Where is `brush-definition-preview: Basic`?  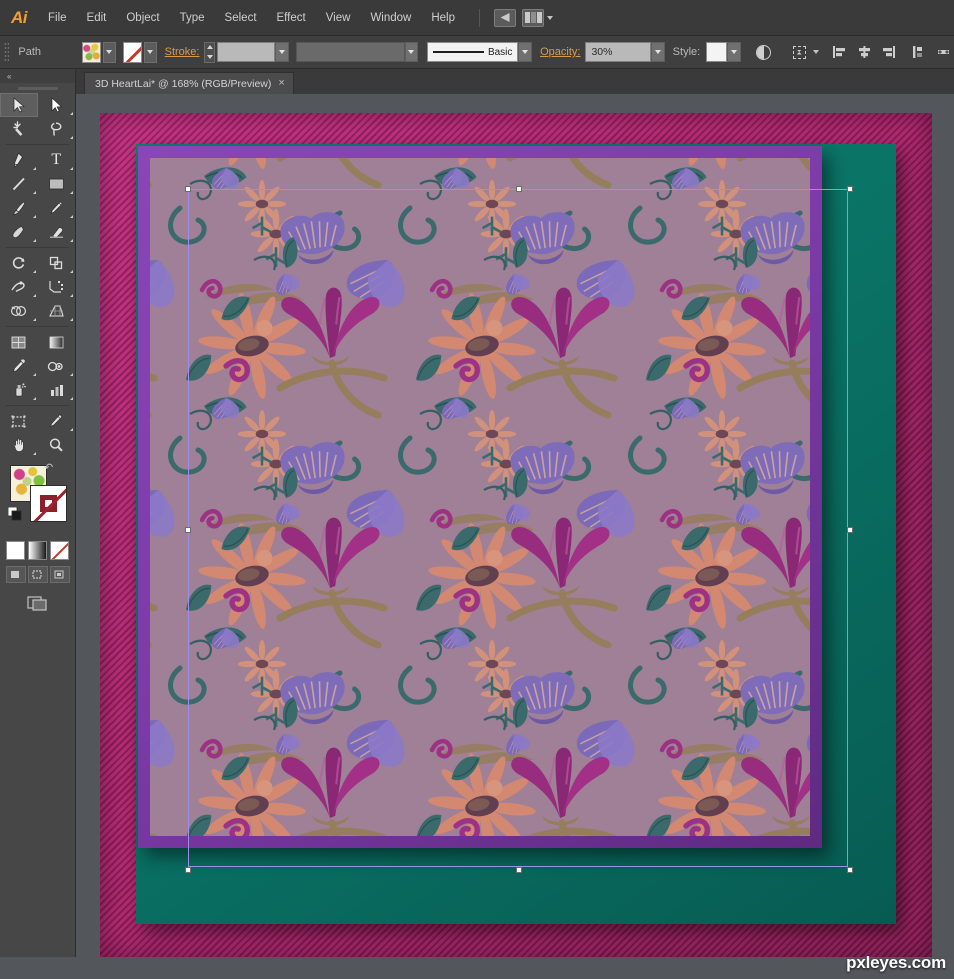 brush-definition-preview: Basic is located at coordinates (473, 52).